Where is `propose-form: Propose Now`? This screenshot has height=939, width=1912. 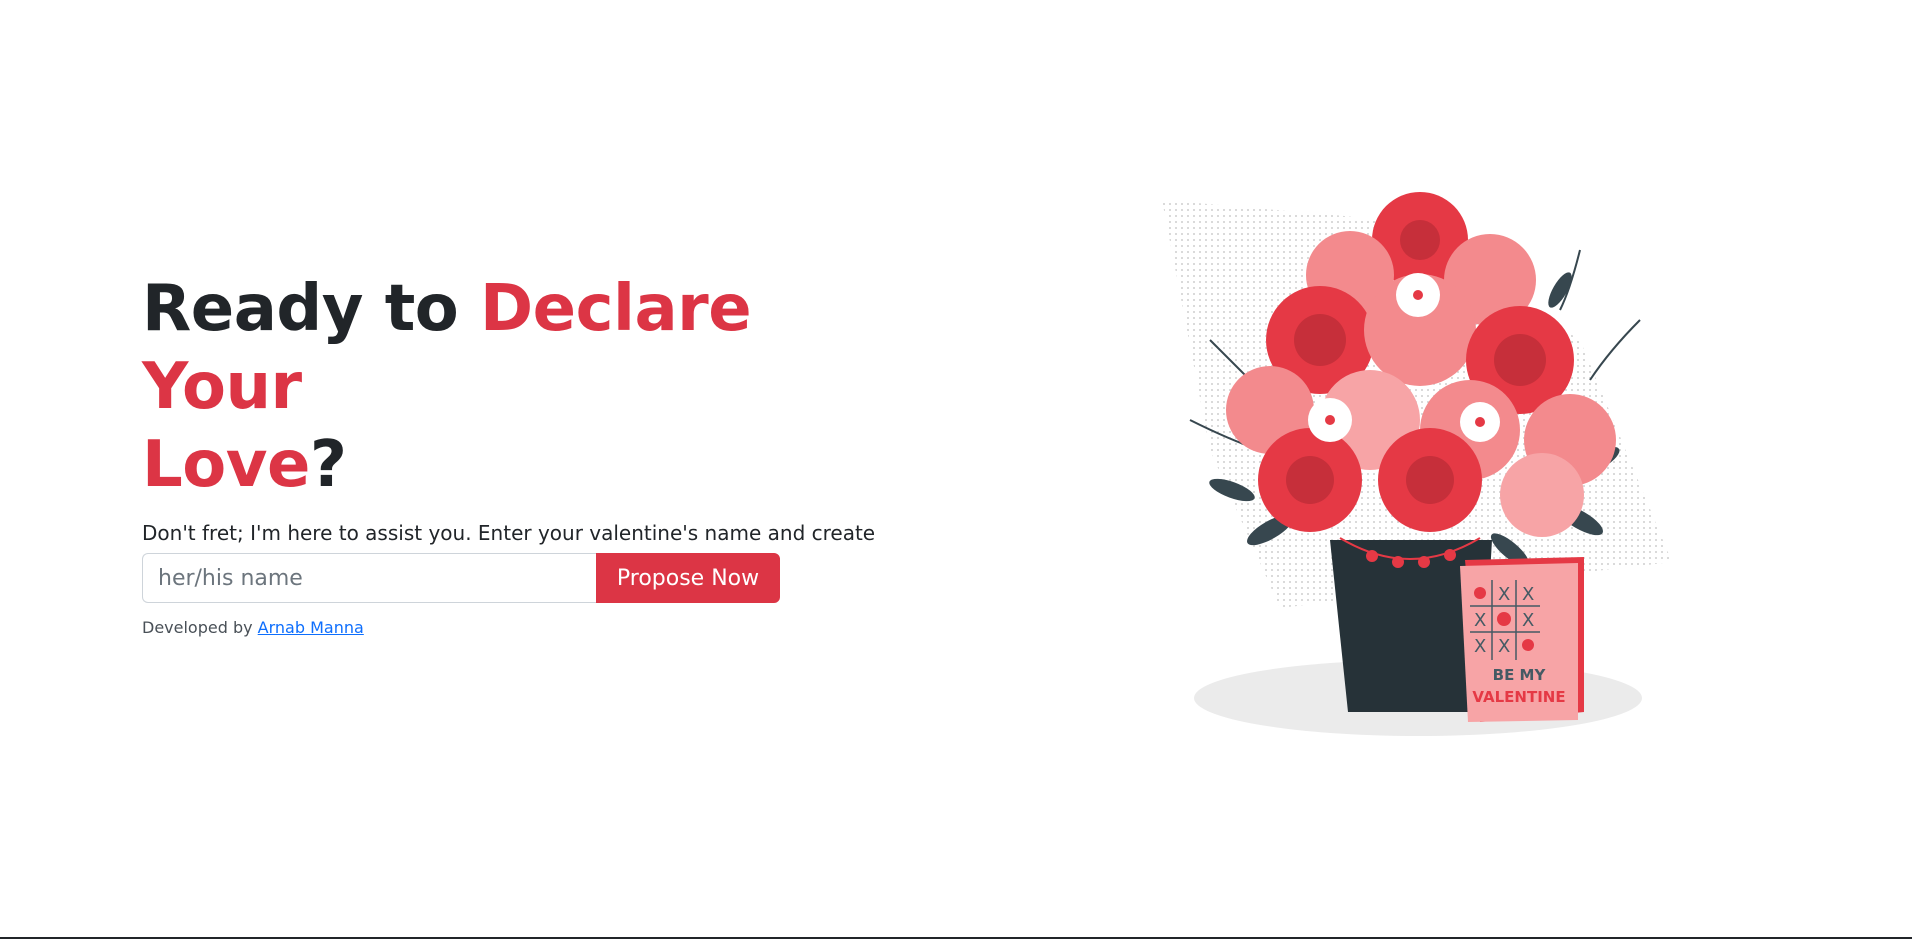
propose-form: Propose Now is located at coordinates (461, 578).